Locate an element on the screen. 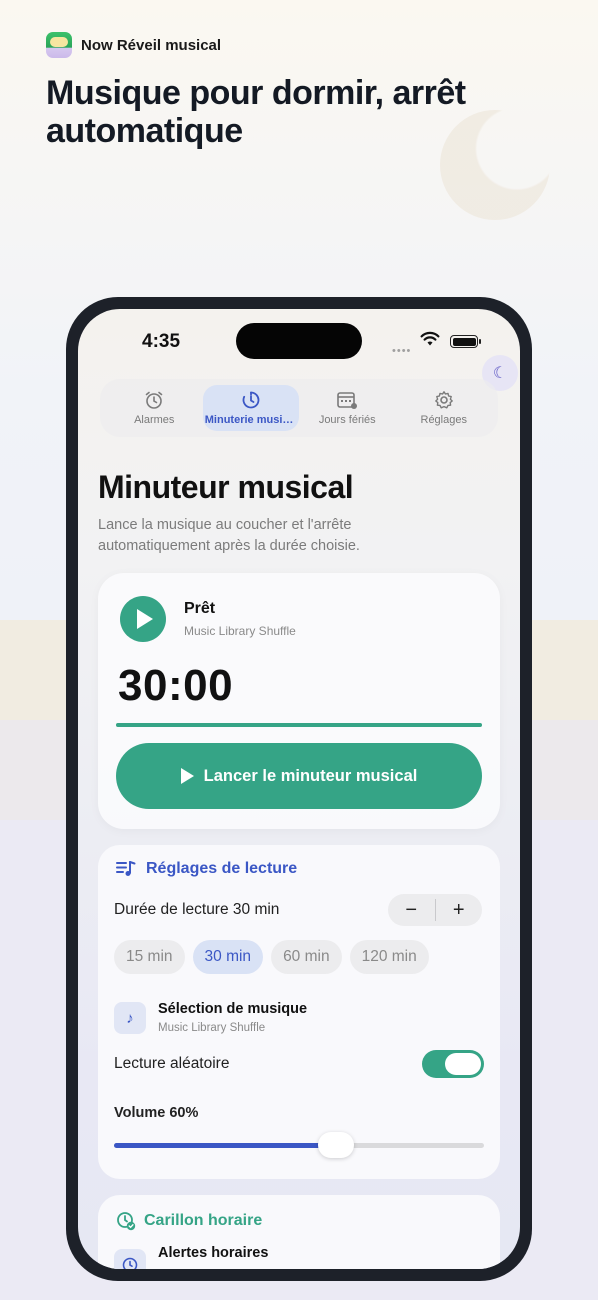 The image size is (598, 1300). tab-label: Réglages is located at coordinates (443, 420).